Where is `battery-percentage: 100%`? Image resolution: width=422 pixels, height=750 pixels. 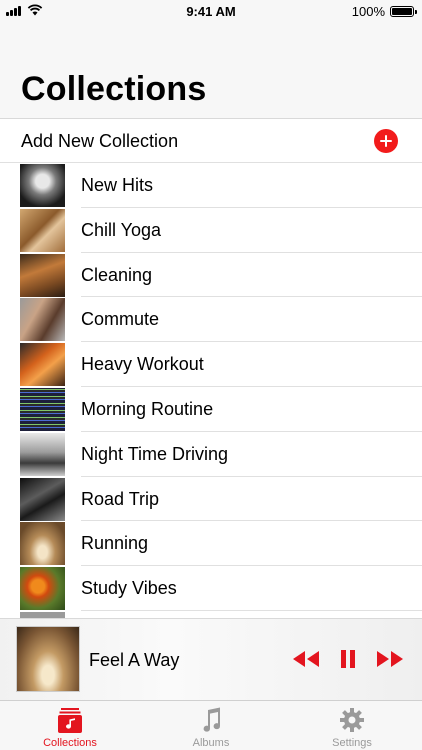 battery-percentage: 100% is located at coordinates (368, 11).